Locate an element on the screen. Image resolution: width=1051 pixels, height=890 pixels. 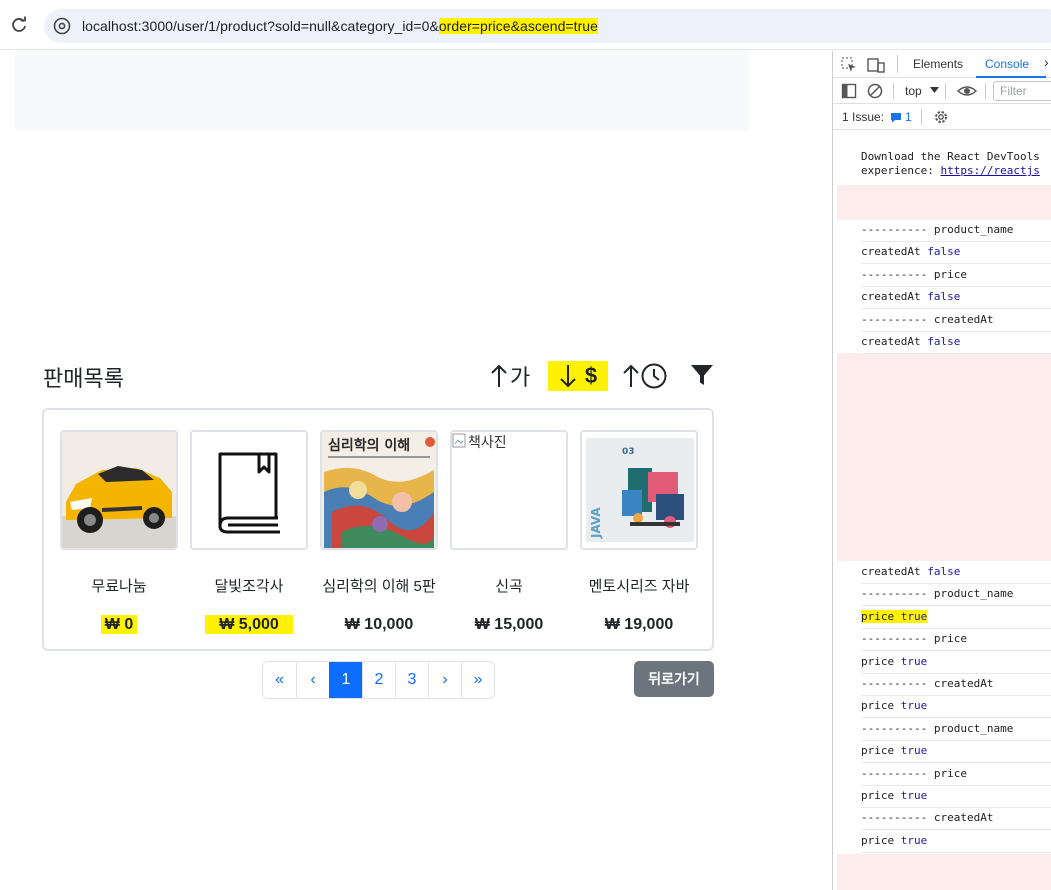
product-price-text: ₩ 0 is located at coordinates (119, 624).